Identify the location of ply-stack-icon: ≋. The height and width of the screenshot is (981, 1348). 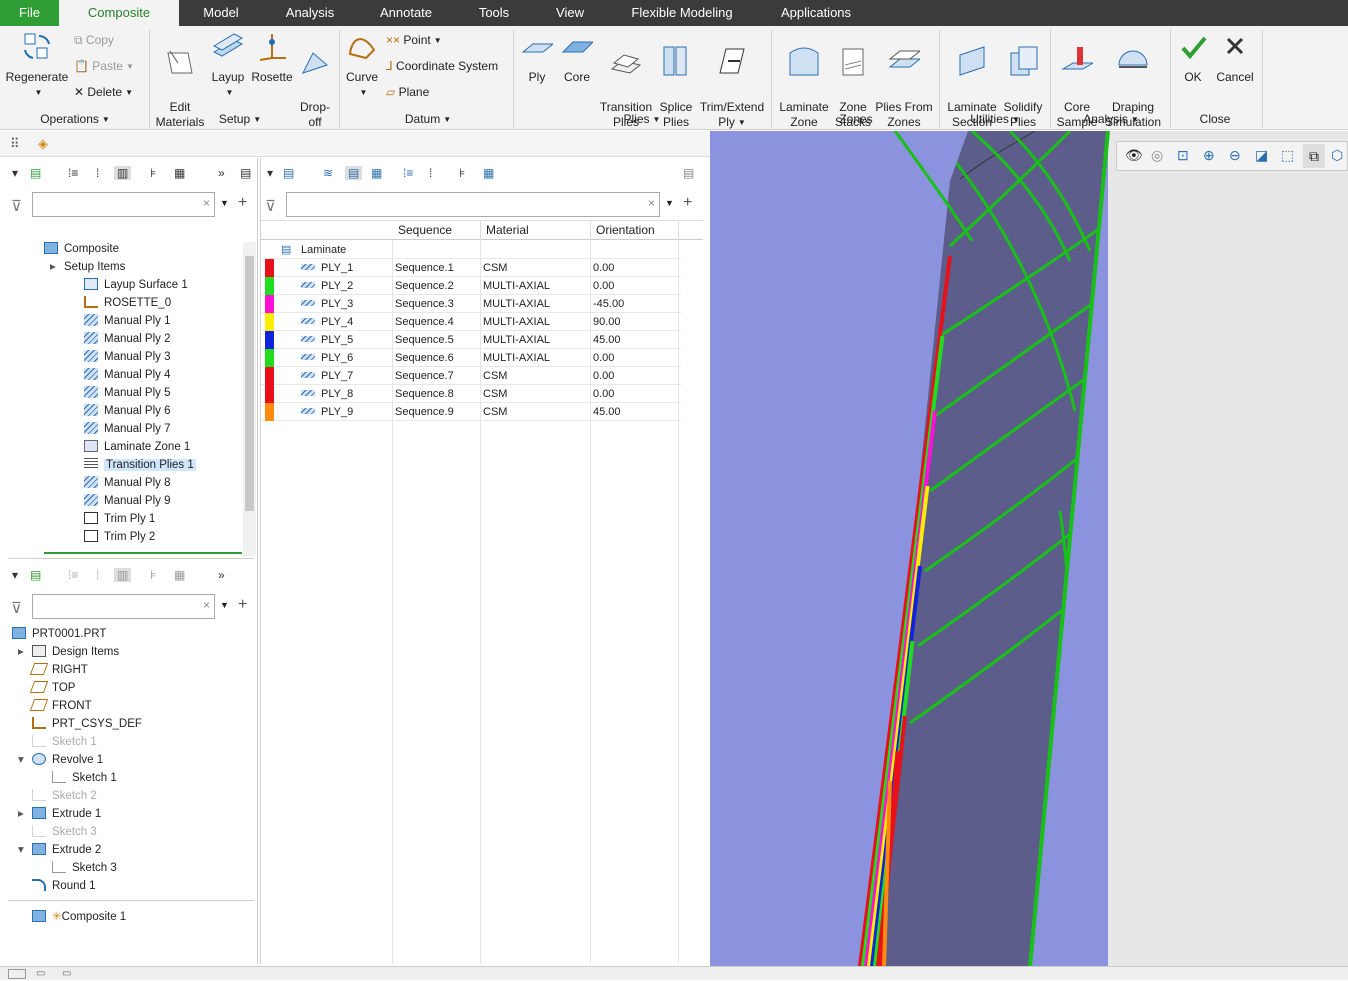
(328, 173).